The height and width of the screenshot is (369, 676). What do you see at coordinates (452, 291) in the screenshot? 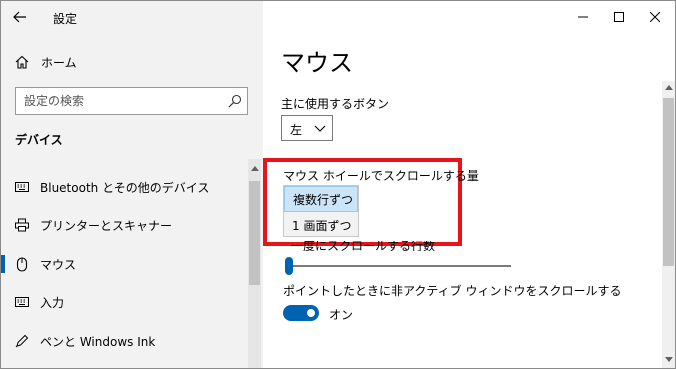
I see `inactive-scroll-label: ポイントしたときに非アクティブ ウィンドウをスクロールする` at bounding box center [452, 291].